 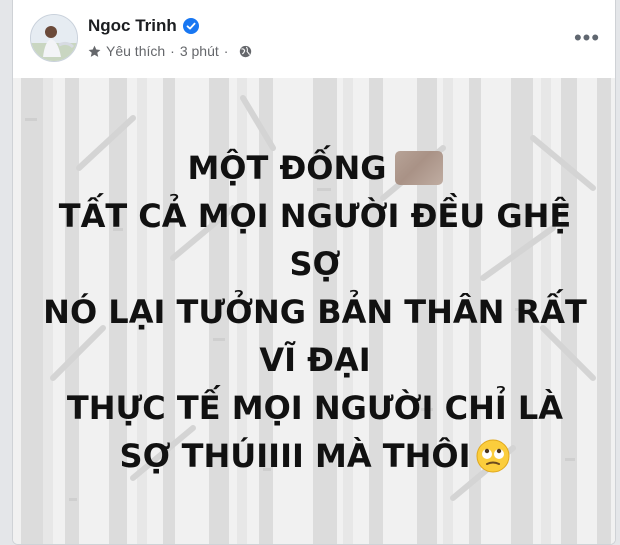 I want to click on post-timestamp: 3 phút, so click(x=199, y=51).